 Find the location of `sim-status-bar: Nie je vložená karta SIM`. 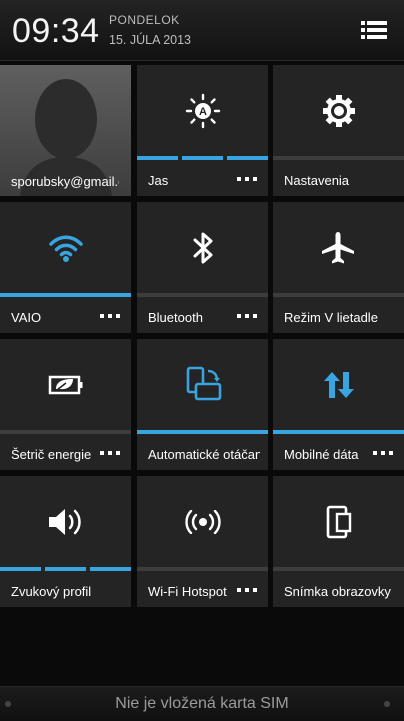

sim-status-bar: Nie je vložená karta SIM is located at coordinates (202, 703).